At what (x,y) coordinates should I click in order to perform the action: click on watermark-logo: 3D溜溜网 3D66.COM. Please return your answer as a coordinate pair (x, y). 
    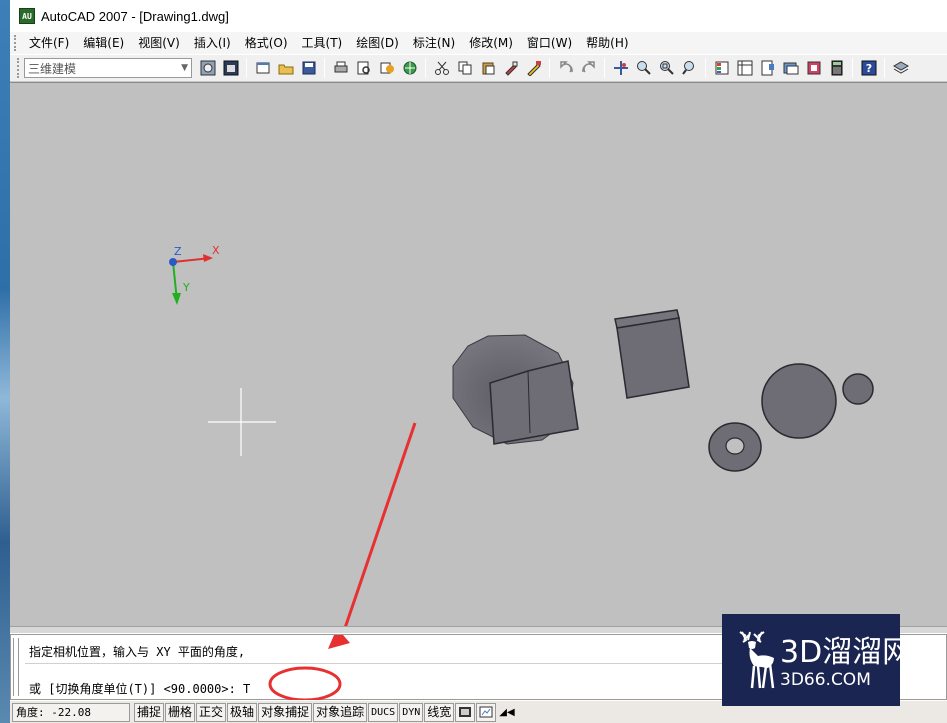
    Looking at the image, I should click on (811, 660).